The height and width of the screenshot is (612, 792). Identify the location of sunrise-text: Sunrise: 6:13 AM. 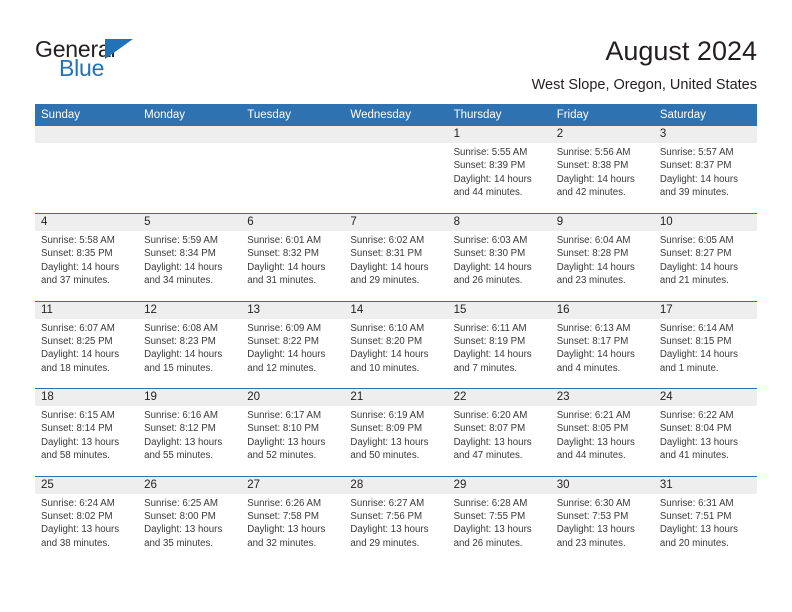
(593, 328).